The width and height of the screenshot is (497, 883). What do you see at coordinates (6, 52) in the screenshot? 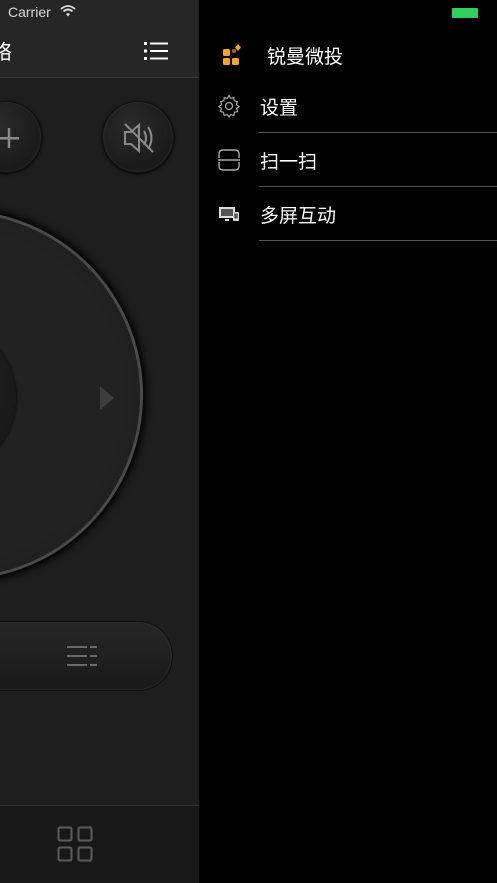
I see `page-title: 络` at bounding box center [6, 52].